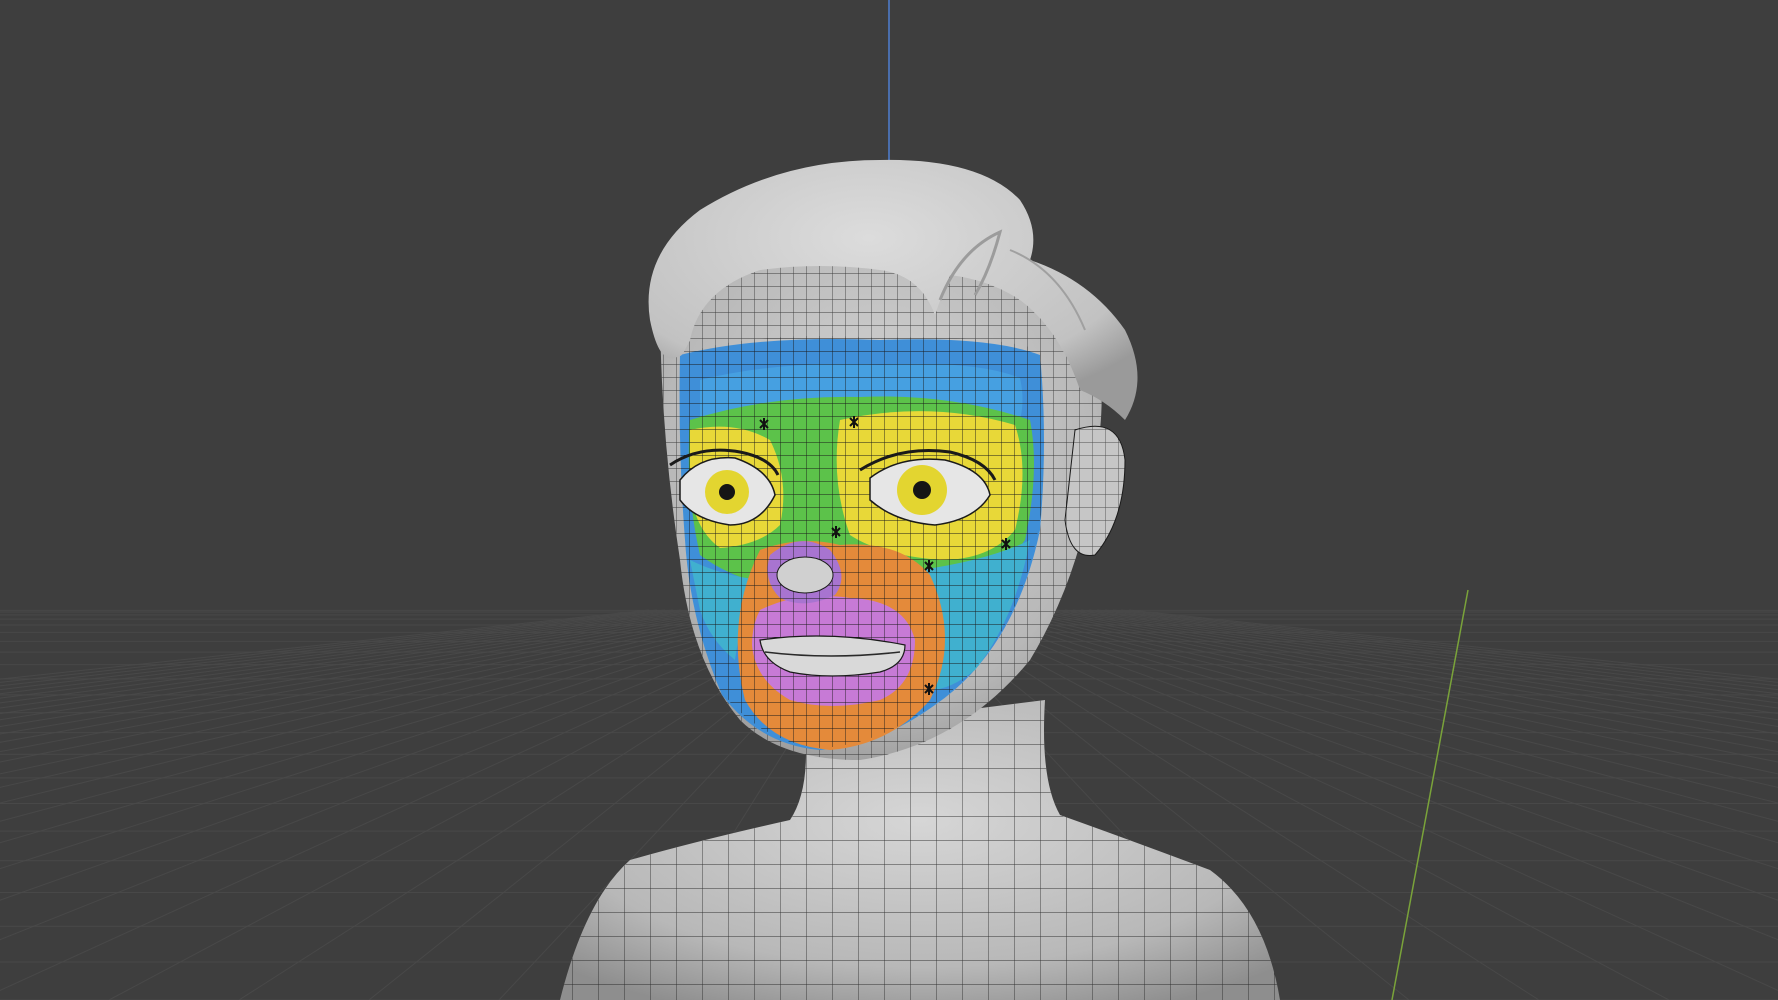 This screenshot has height=1000, width=1778. Describe the element at coordinates (920, 850) in the screenshot. I see `character-body` at that location.